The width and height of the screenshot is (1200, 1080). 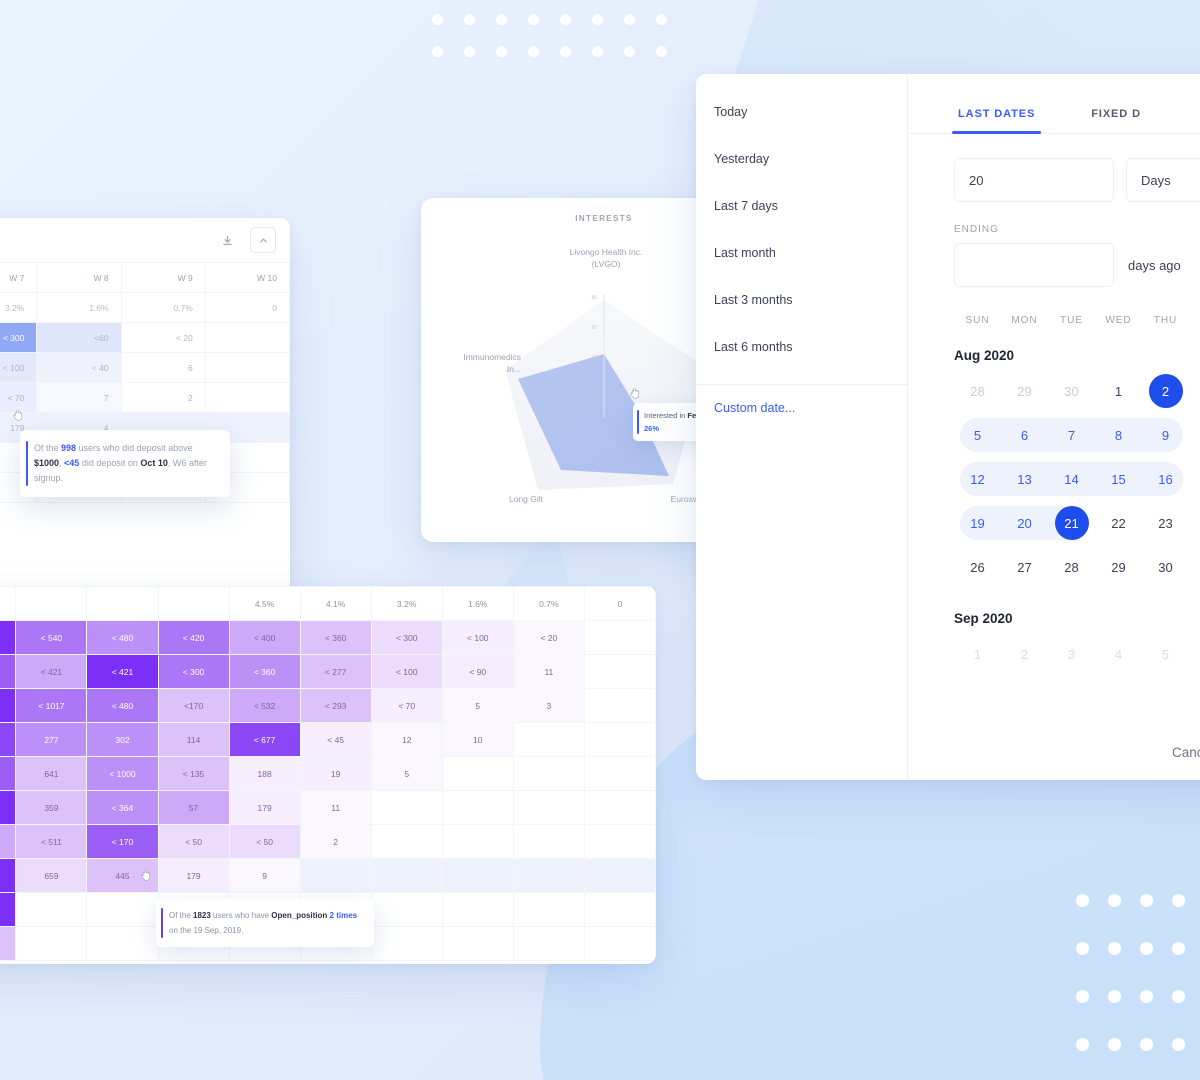 What do you see at coordinates (1071, 654) in the screenshot?
I see `calendar-day: 3` at bounding box center [1071, 654].